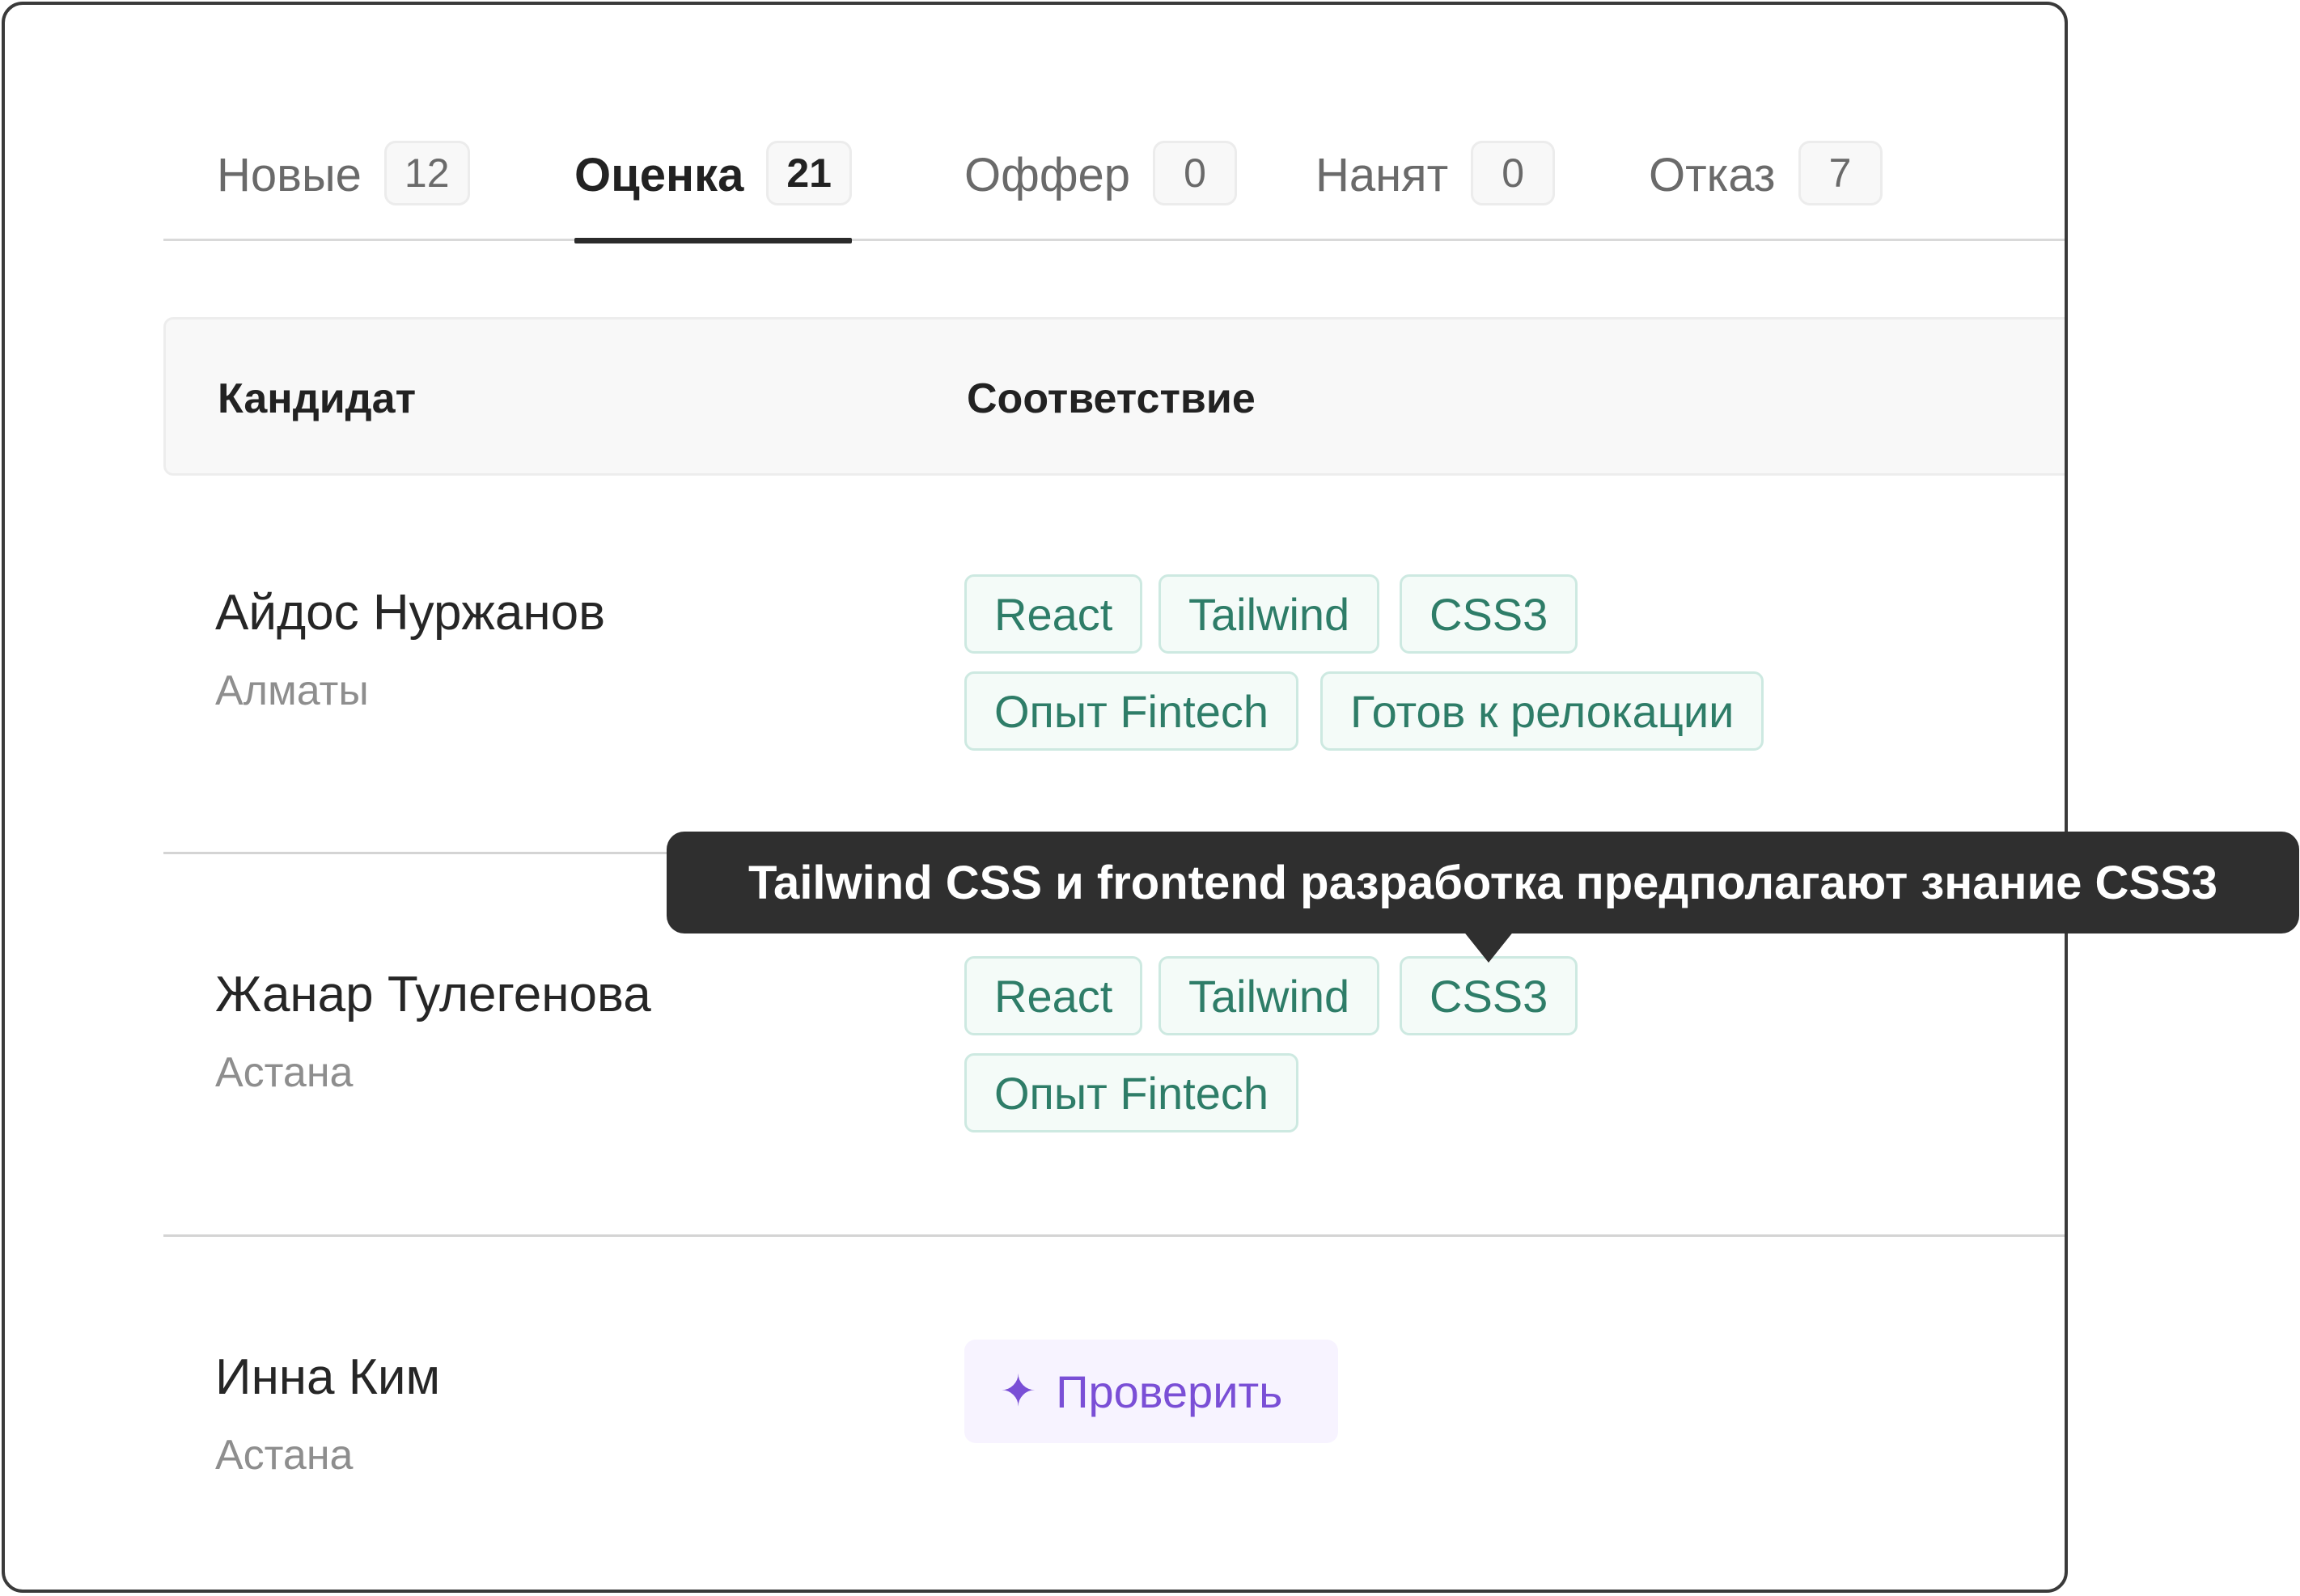 The height and width of the screenshot is (1596, 2300). Describe the element at coordinates (659, 175) in the screenshot. I see `tab-label: Оценка` at that location.